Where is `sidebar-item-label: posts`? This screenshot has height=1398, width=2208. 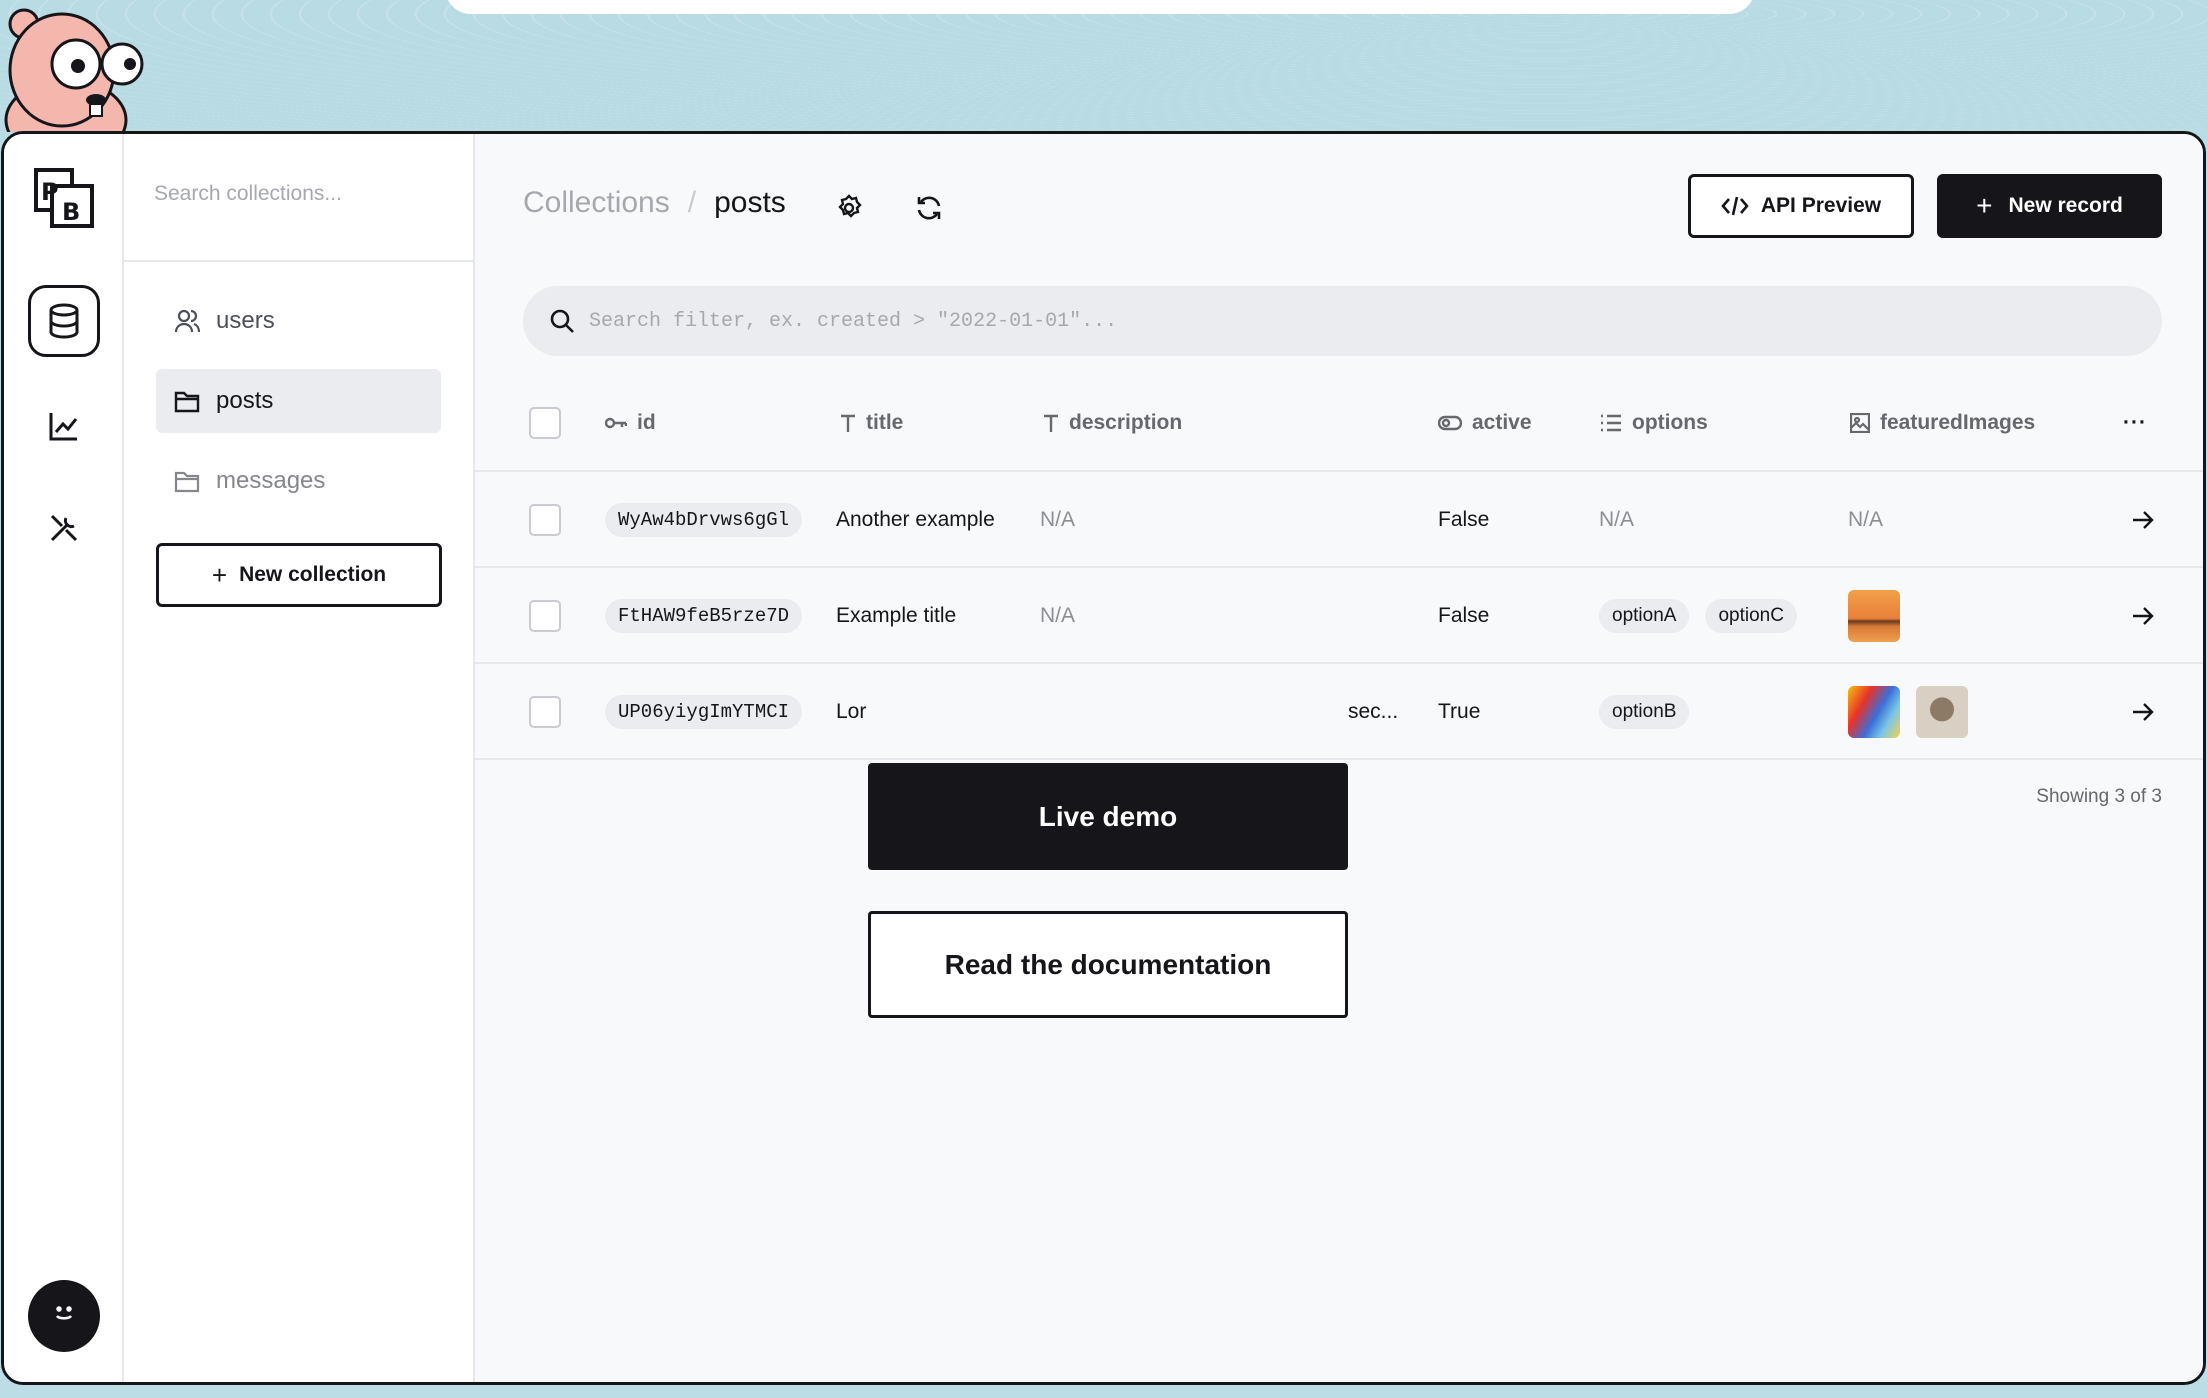 sidebar-item-label: posts is located at coordinates (245, 400).